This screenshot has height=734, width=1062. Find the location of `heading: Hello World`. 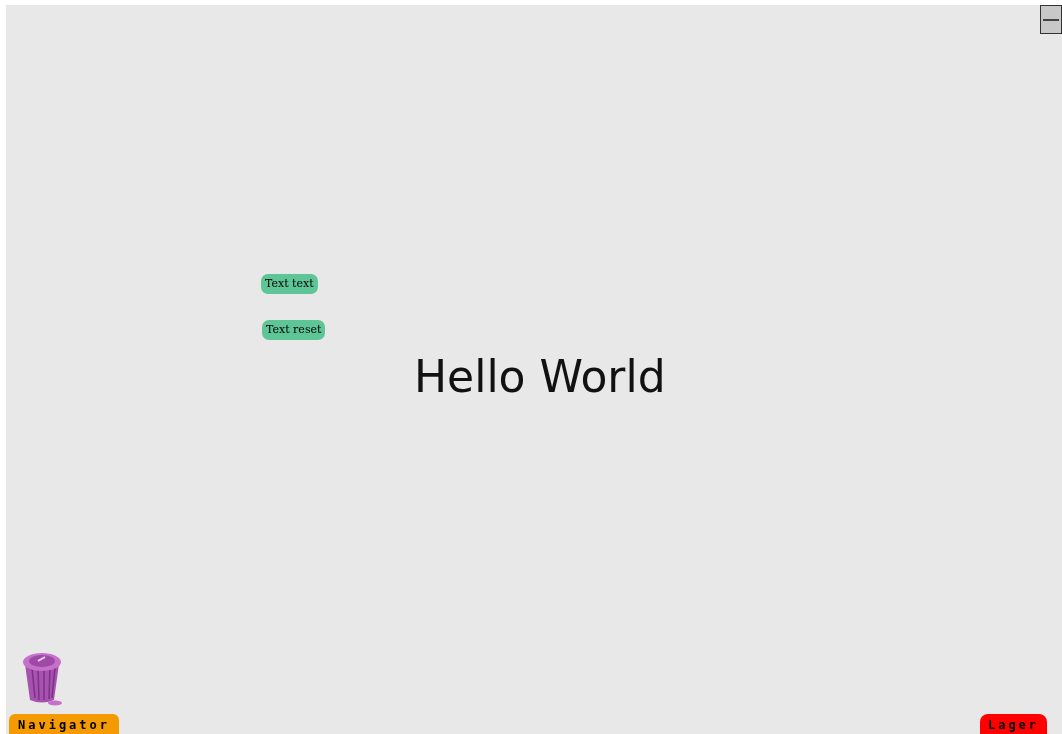

heading: Hello World is located at coordinates (540, 377).